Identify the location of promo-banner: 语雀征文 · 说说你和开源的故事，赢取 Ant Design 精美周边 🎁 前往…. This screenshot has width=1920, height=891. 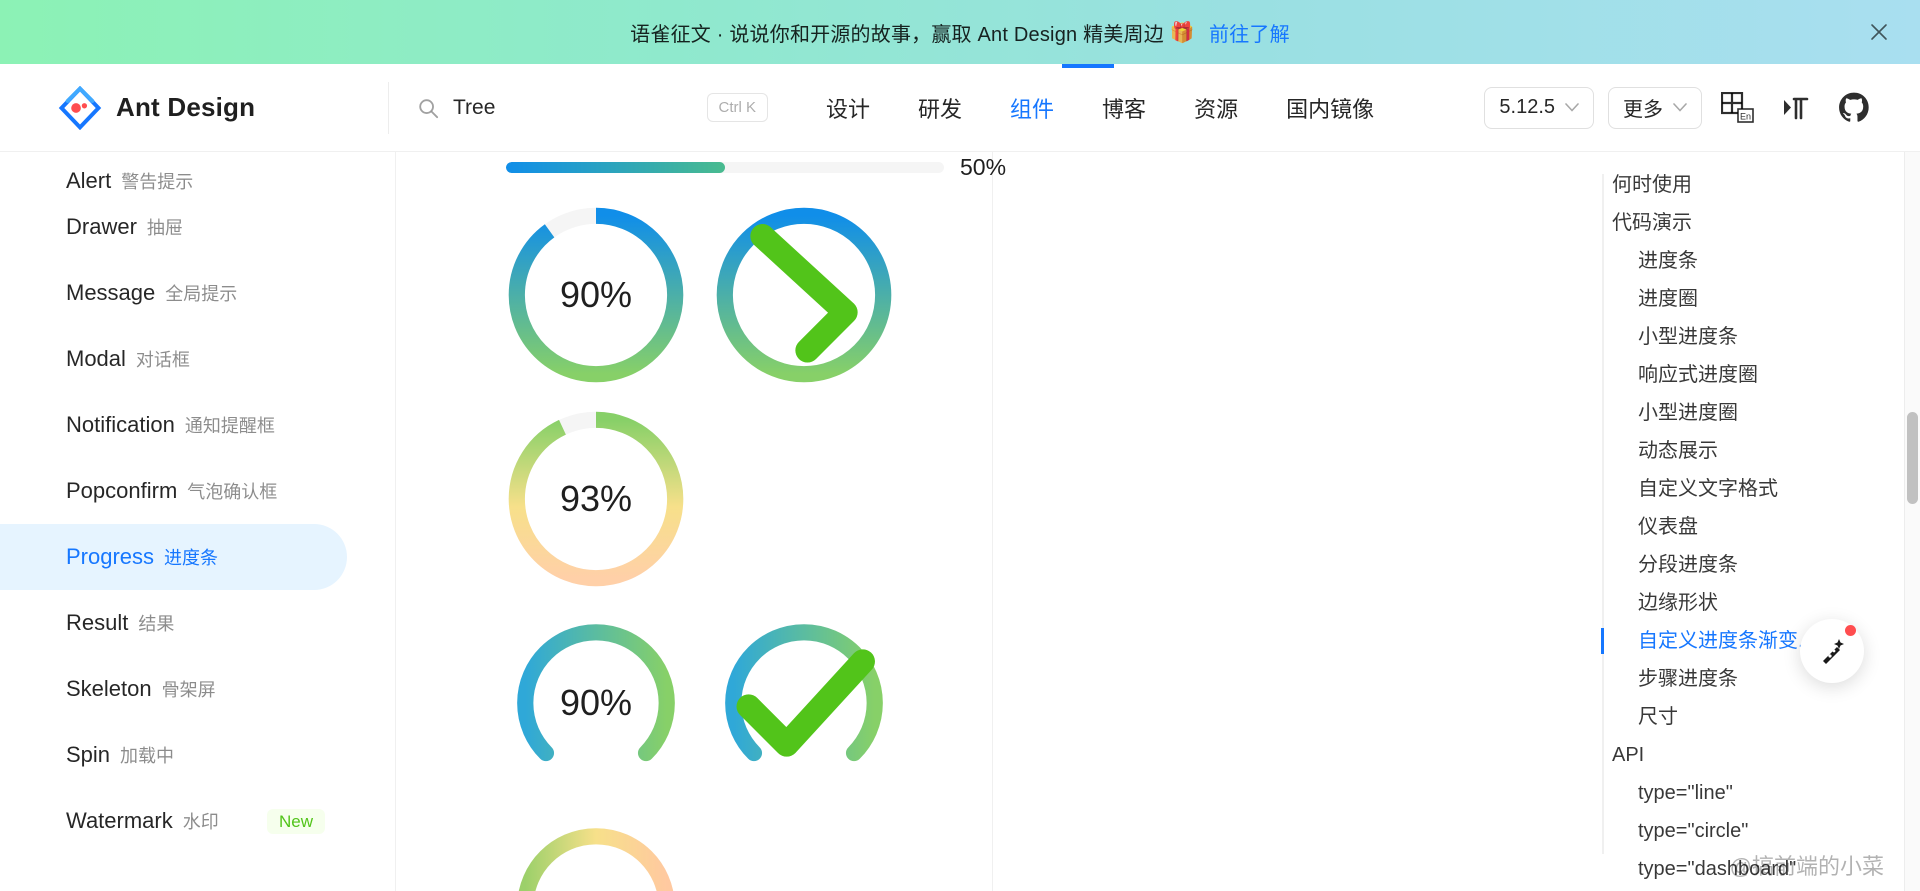
(960, 32).